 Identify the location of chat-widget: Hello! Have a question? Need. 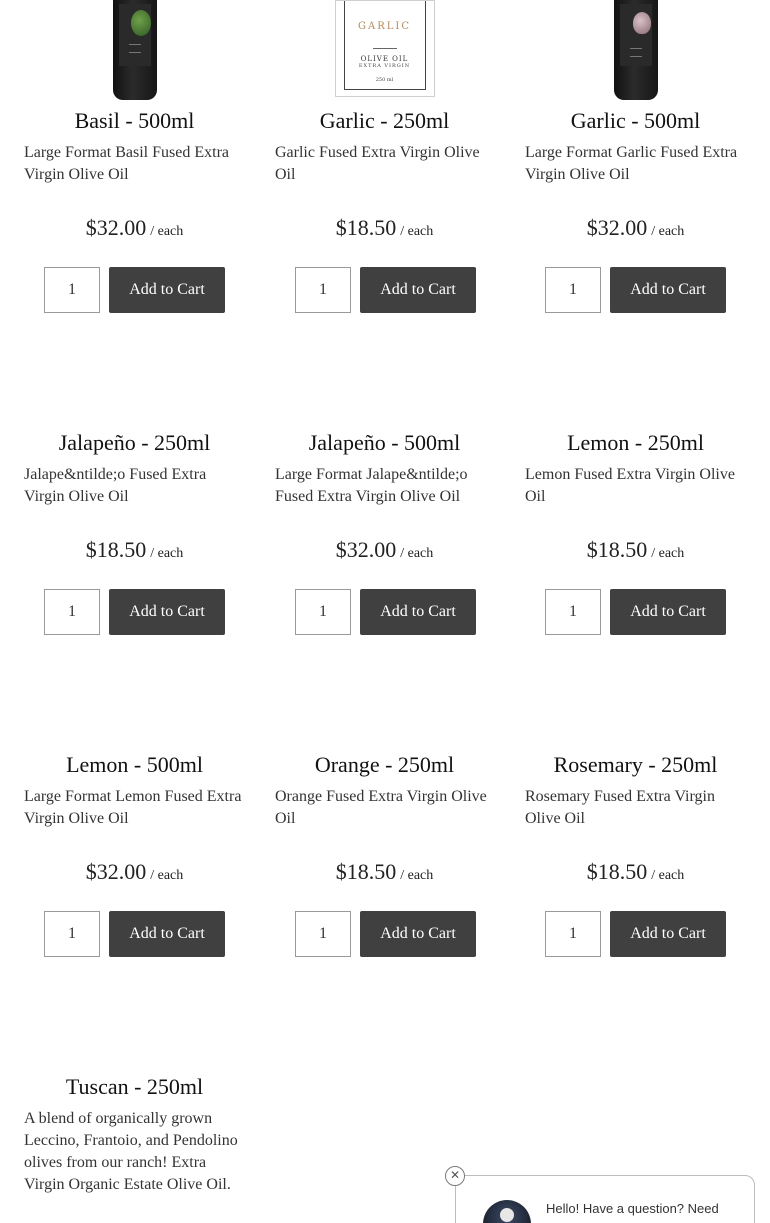
(605, 1199).